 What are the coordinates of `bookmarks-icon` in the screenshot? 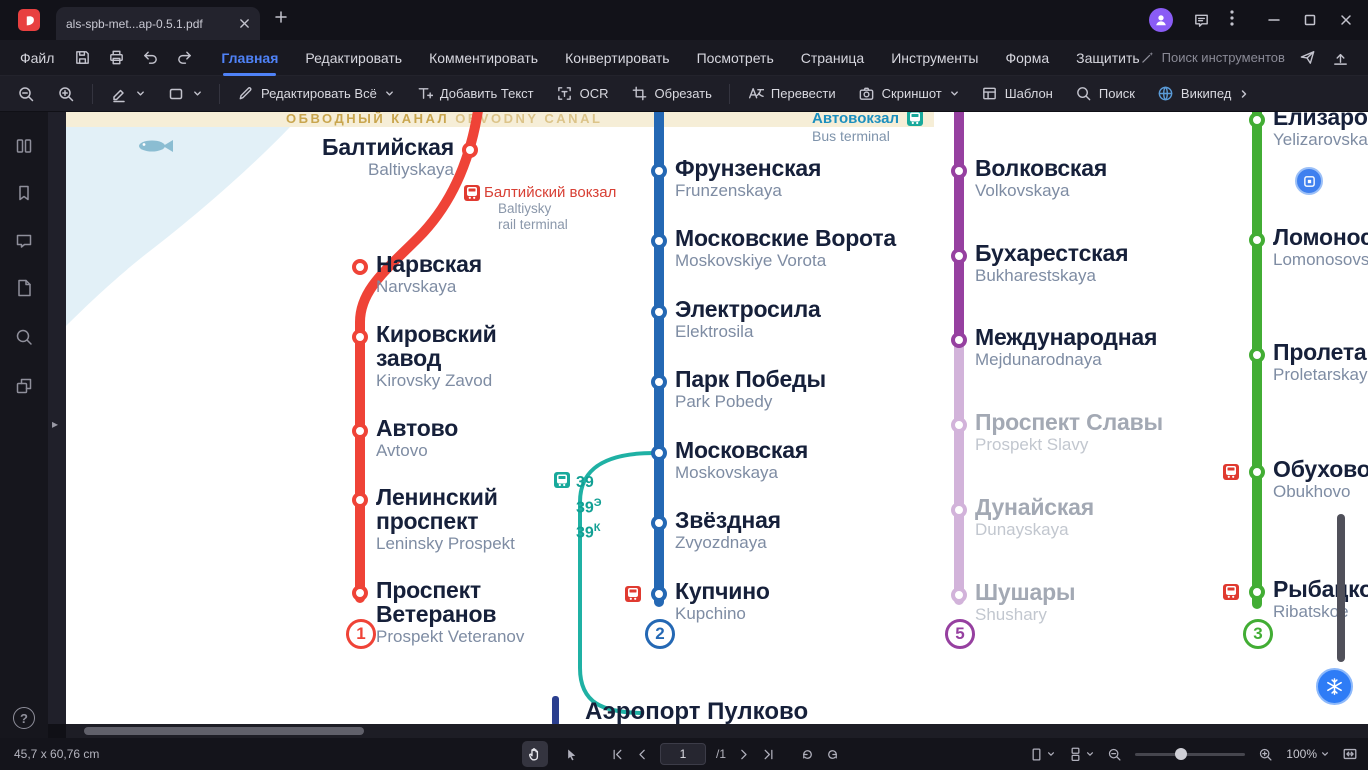 It's located at (24, 193).